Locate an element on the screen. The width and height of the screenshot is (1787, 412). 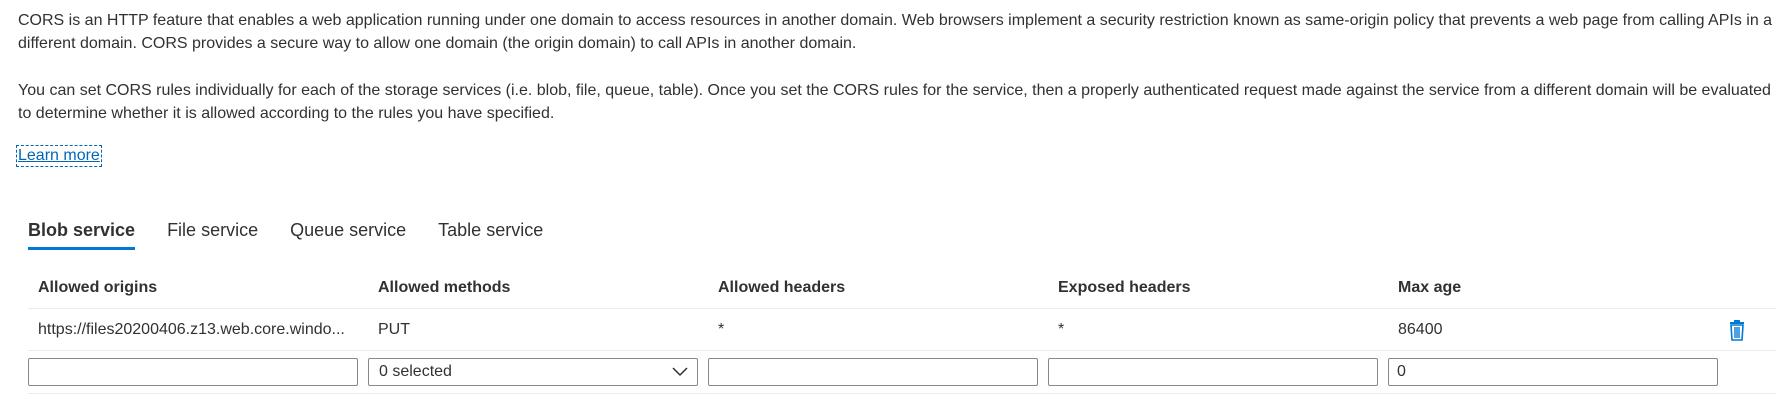
cell-allowed-methods: PUT is located at coordinates (394, 329).